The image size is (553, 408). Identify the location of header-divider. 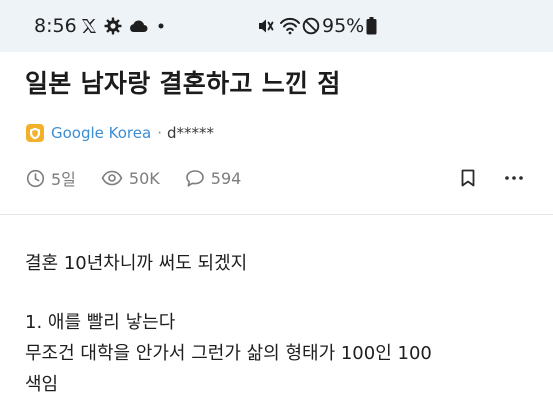
(276, 214).